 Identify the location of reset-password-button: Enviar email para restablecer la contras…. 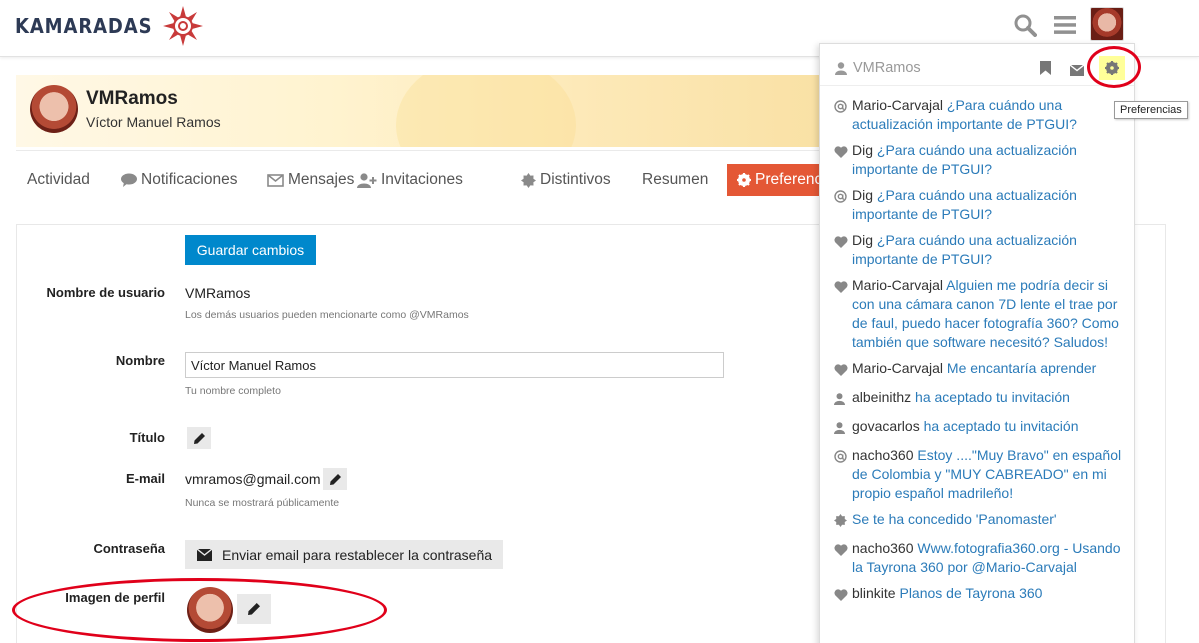
(344, 554).